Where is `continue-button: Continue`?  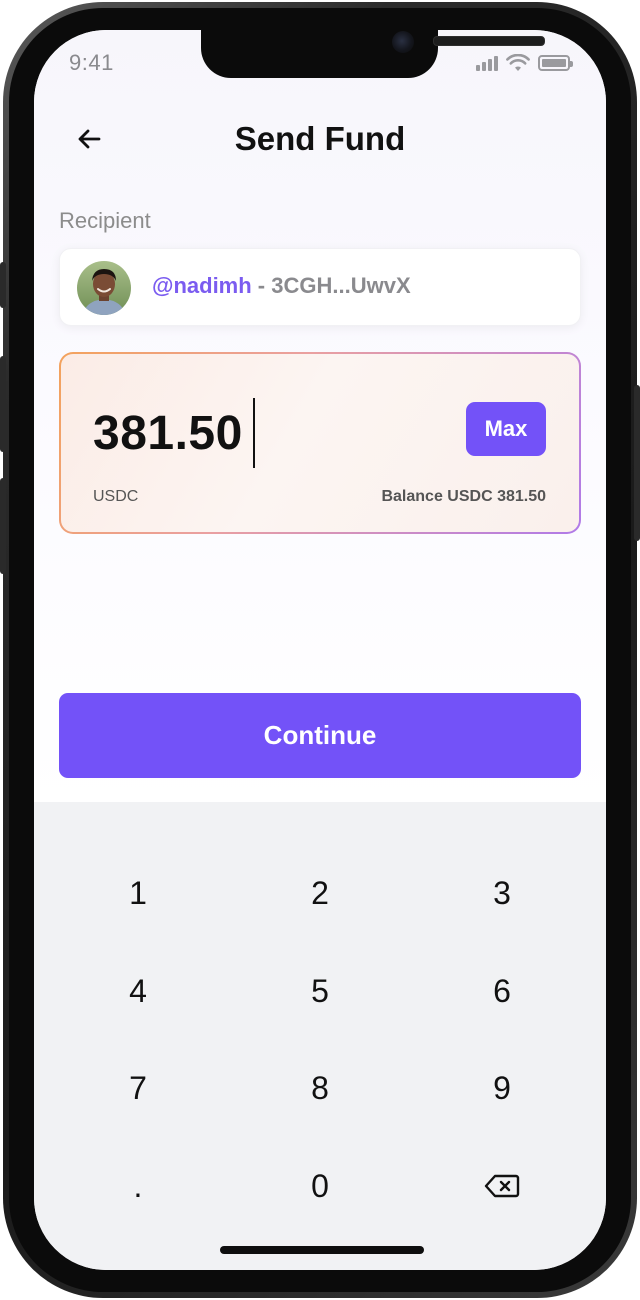
continue-button: Continue is located at coordinates (320, 735).